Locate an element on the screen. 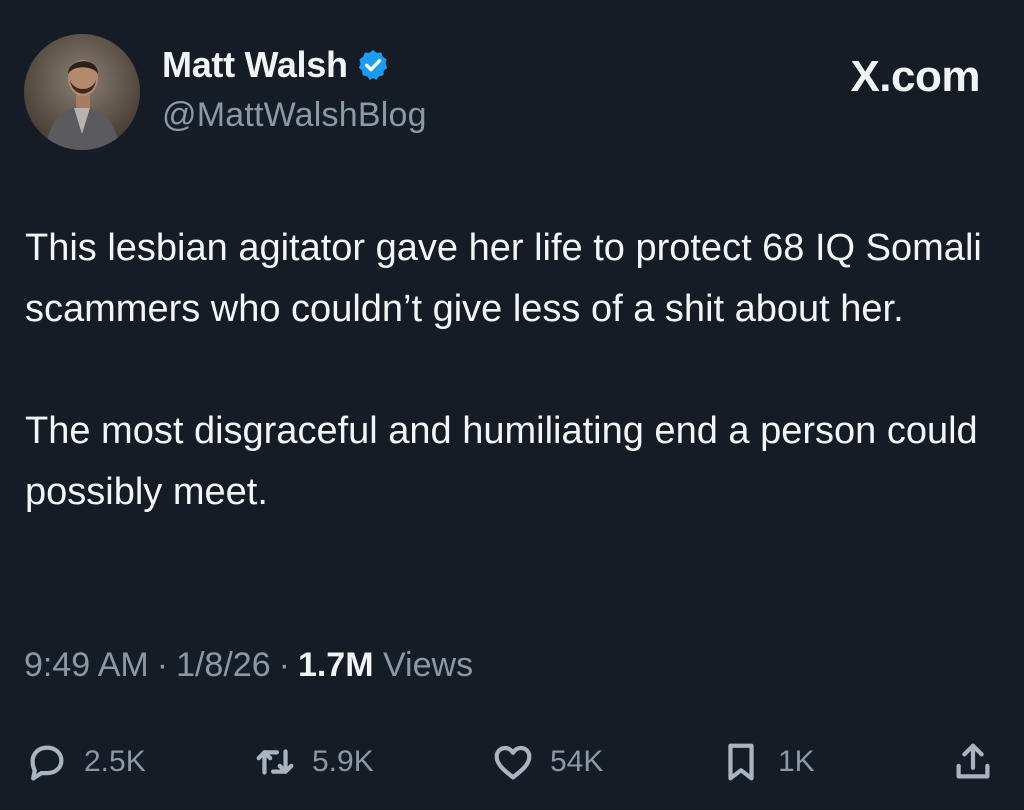 Image resolution: width=1024 pixels, height=810 pixels. repost-count: 5.9K is located at coordinates (343, 761).